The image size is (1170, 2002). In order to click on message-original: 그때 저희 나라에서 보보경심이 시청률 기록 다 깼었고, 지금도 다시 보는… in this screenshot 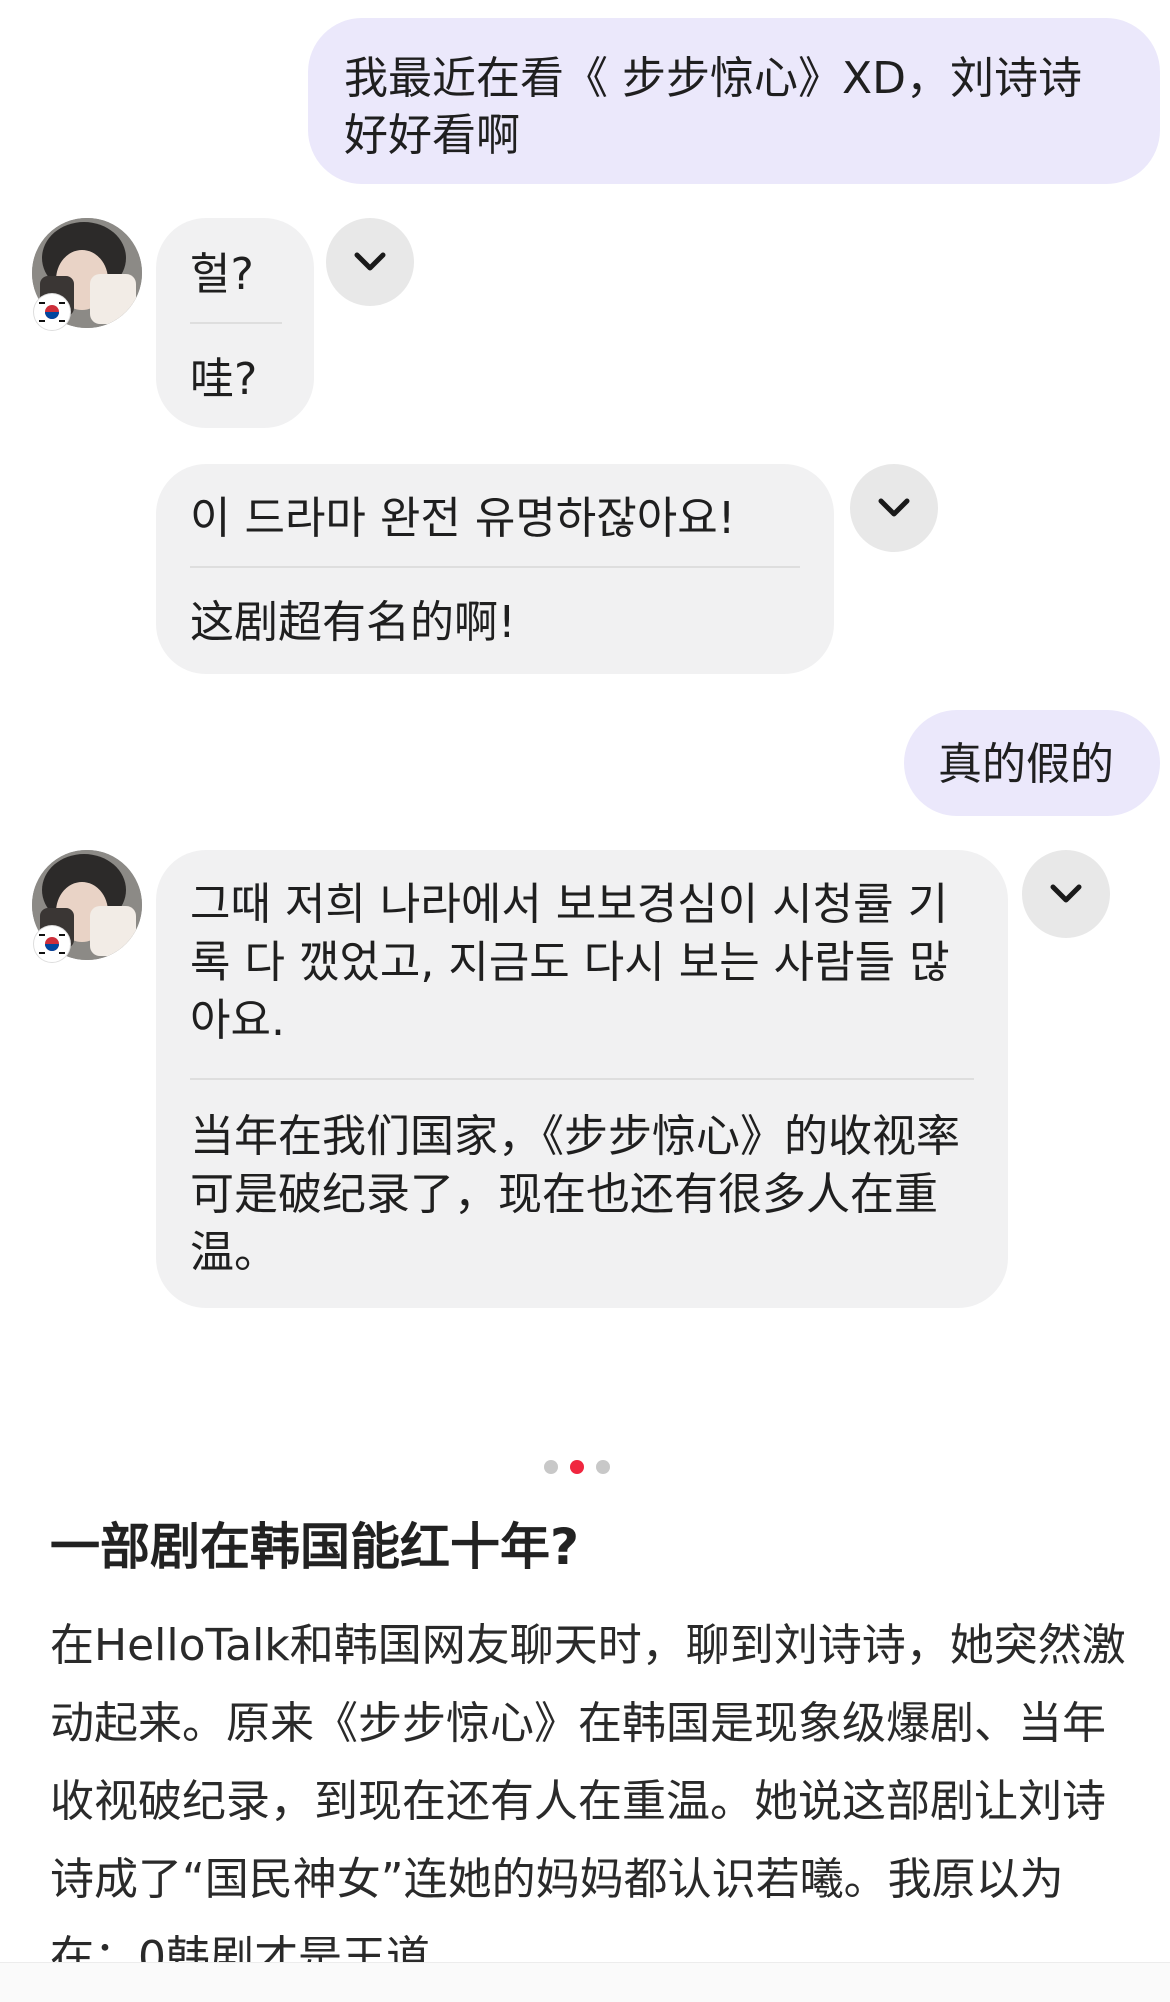, I will do `click(570, 962)`.